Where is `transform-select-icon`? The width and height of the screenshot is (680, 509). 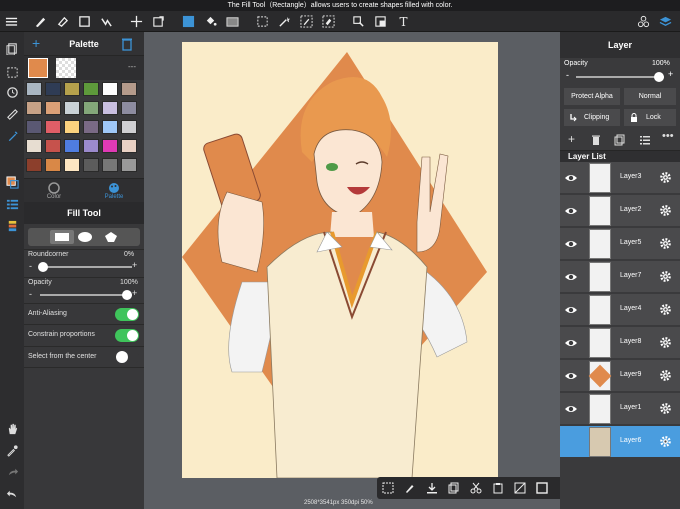
transform-select-icon is located at coordinates (380, 21).